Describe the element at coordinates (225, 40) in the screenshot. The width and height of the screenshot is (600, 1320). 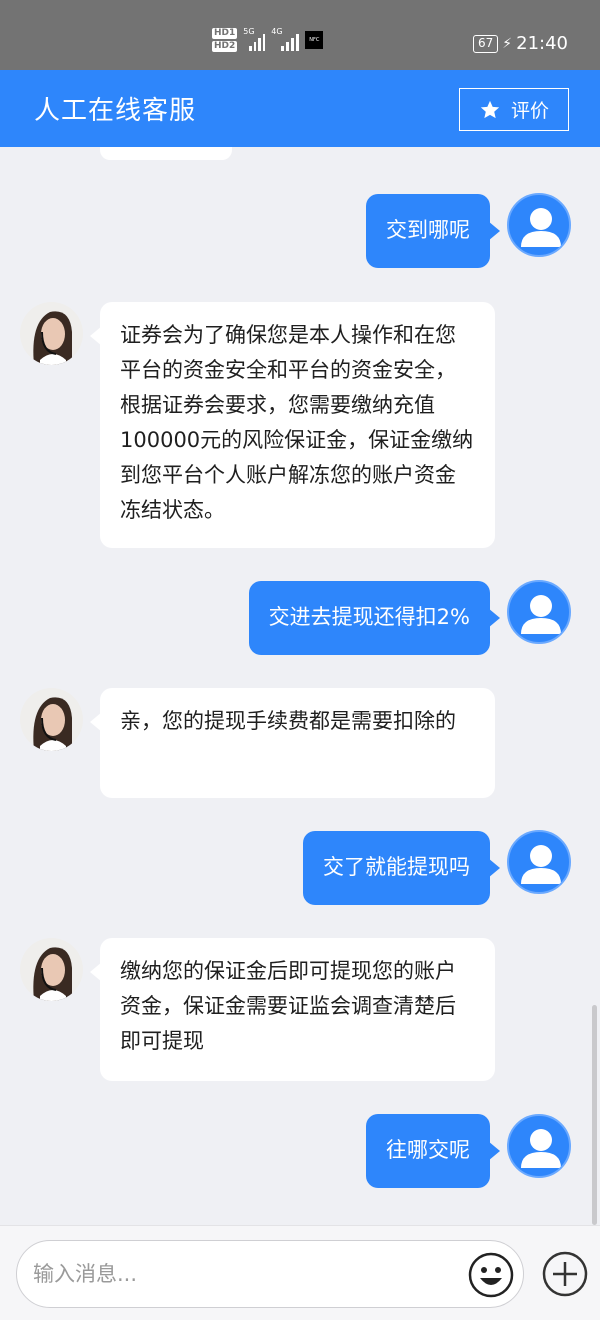
I see `hd-indicator: HD1 HD2` at that location.